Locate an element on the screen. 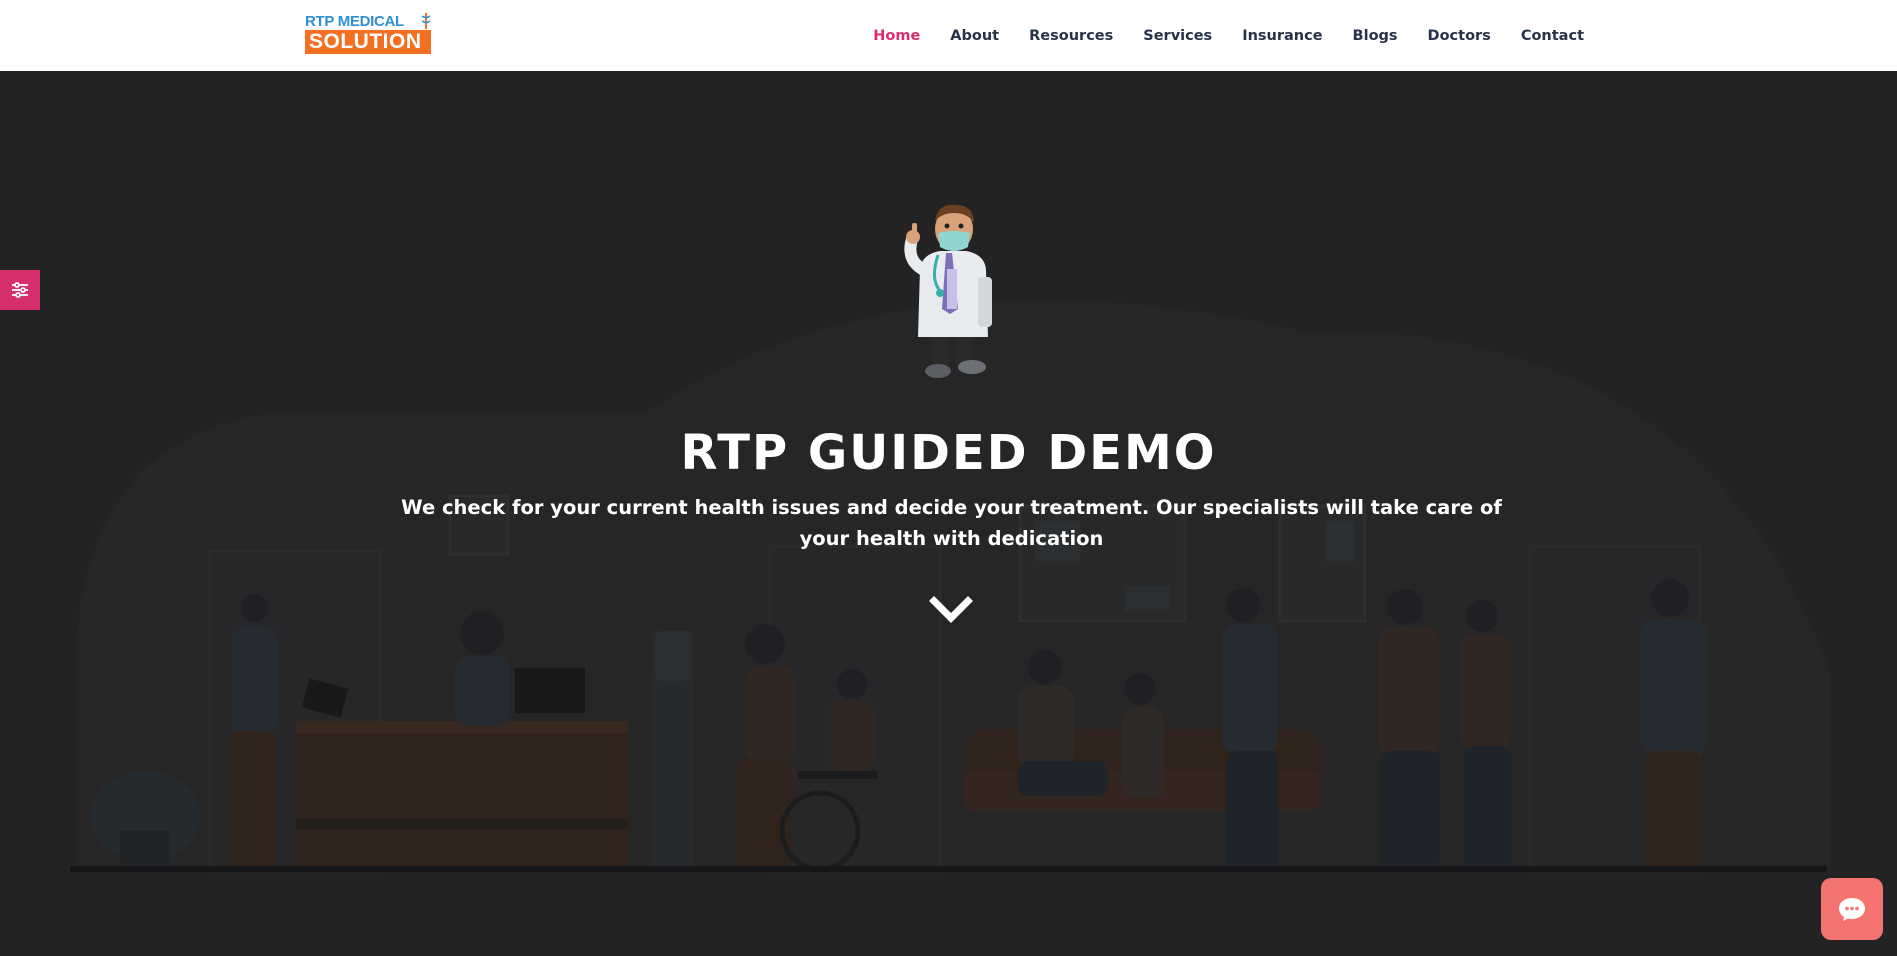  chat-bubble-icon is located at coordinates (1852, 909).